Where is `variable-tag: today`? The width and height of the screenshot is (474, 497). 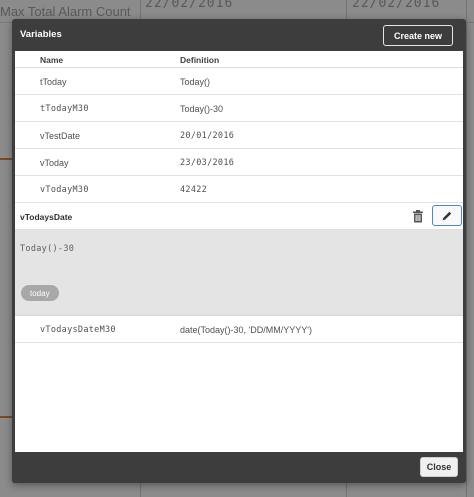 variable-tag: today is located at coordinates (40, 293).